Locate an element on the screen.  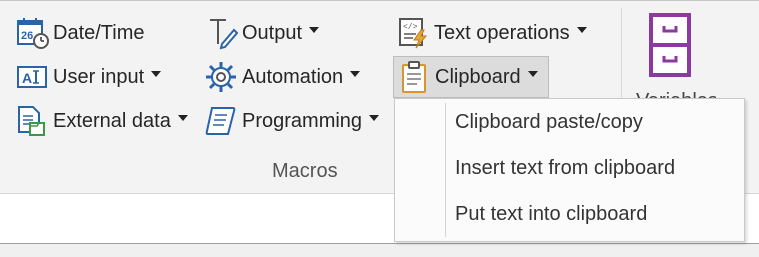
calendar-clock-icon: 26 is located at coordinates (32, 33).